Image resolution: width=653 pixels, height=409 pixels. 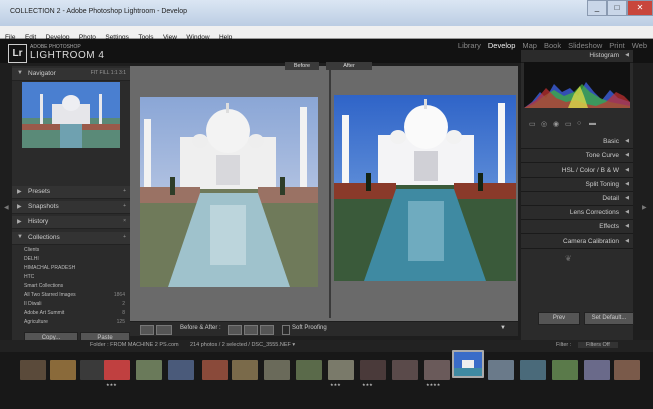 What do you see at coordinates (124, 237) in the screenshot?
I see `add-collection-icon: +` at bounding box center [124, 237].